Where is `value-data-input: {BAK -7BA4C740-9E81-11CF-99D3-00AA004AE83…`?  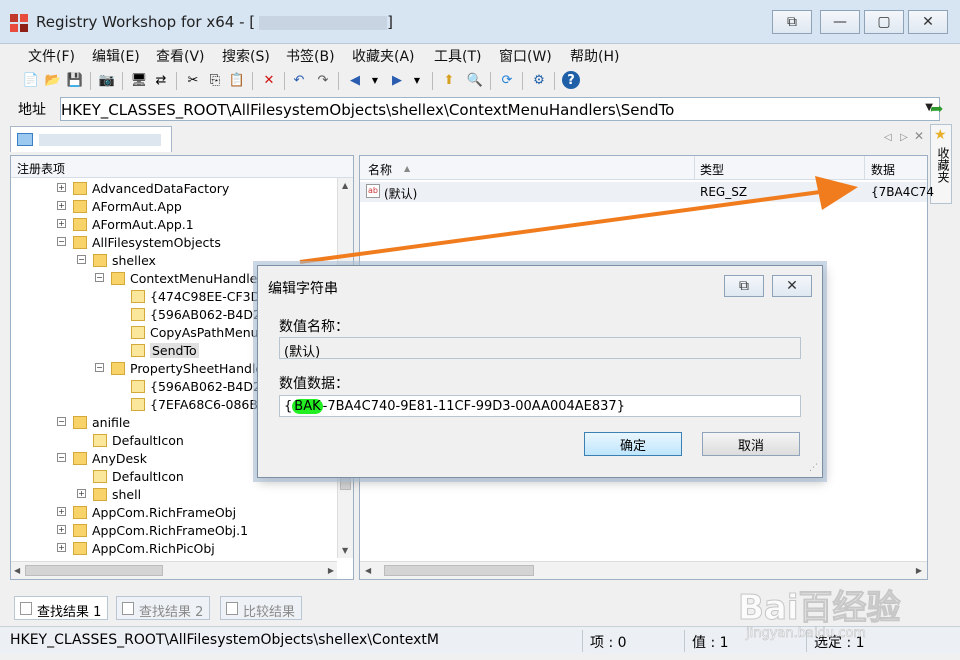
value-data-input: {BAK -7BA4C740-9E81-11CF-99D3-00AA004AE83… is located at coordinates (540, 406).